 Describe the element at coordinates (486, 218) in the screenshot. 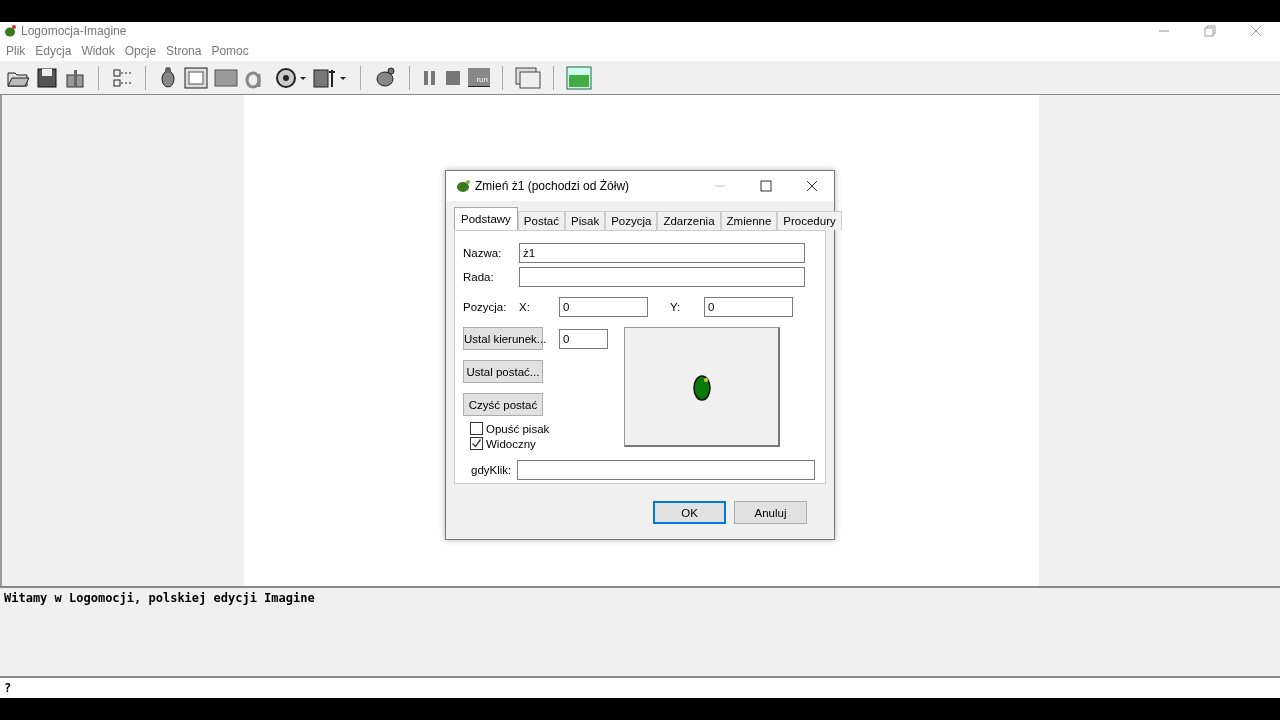

I see `tab: Podstawy` at that location.